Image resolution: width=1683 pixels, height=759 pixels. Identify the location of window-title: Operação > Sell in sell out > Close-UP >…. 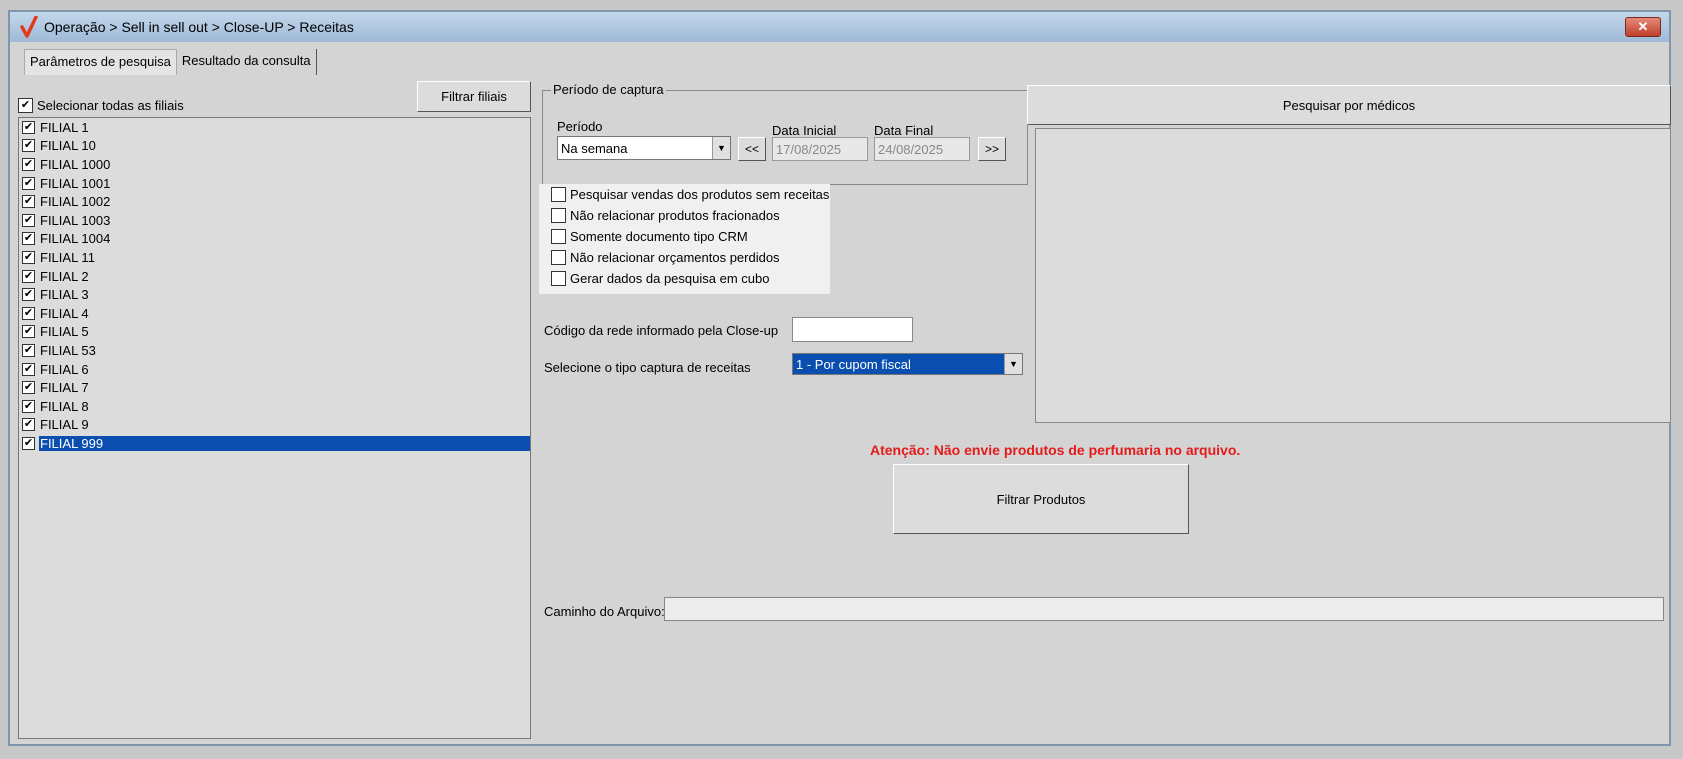
(199, 27).